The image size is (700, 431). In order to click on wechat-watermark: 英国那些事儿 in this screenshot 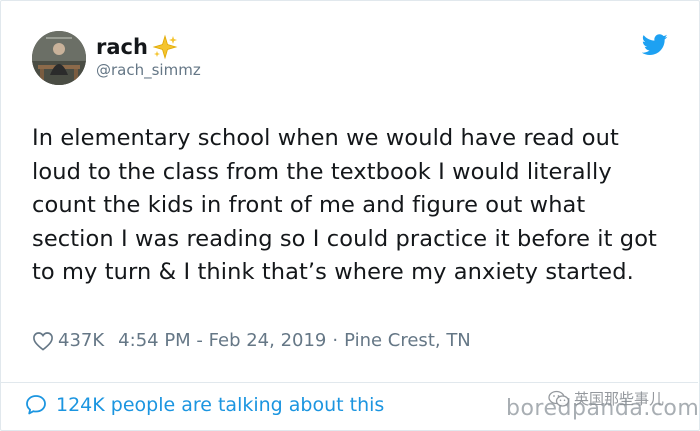, I will do `click(606, 398)`.